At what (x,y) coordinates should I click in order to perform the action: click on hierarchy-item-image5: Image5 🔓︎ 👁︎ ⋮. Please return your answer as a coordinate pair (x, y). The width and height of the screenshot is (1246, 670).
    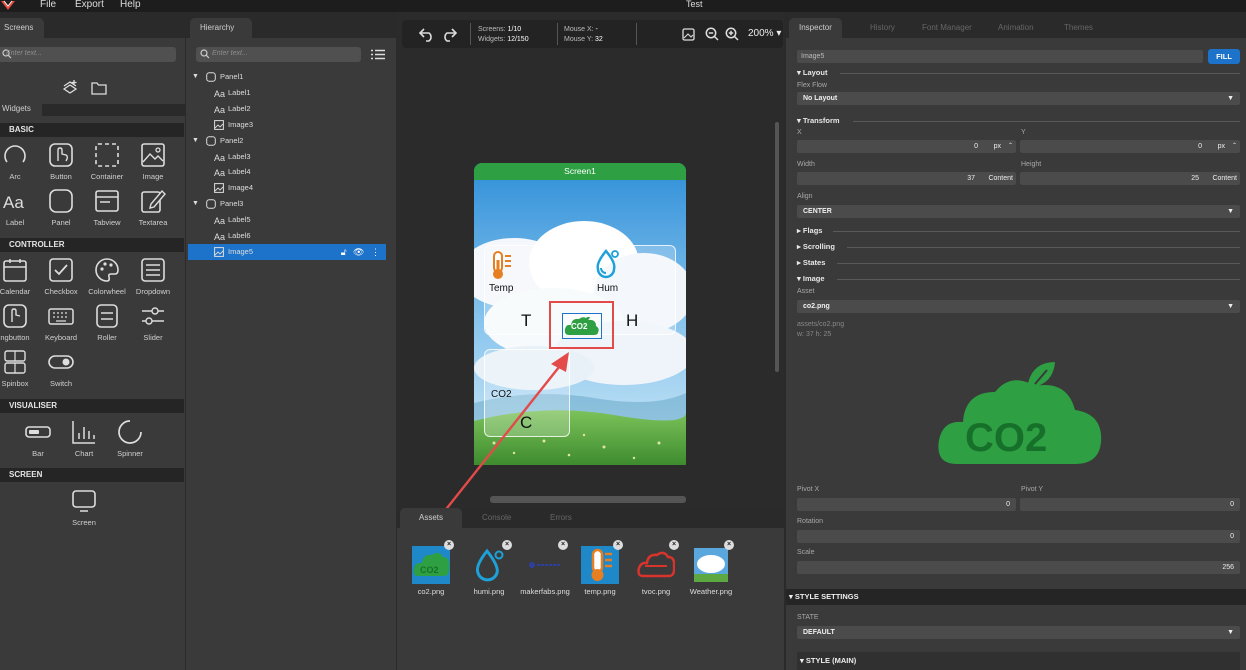
    Looking at the image, I should click on (287, 251).